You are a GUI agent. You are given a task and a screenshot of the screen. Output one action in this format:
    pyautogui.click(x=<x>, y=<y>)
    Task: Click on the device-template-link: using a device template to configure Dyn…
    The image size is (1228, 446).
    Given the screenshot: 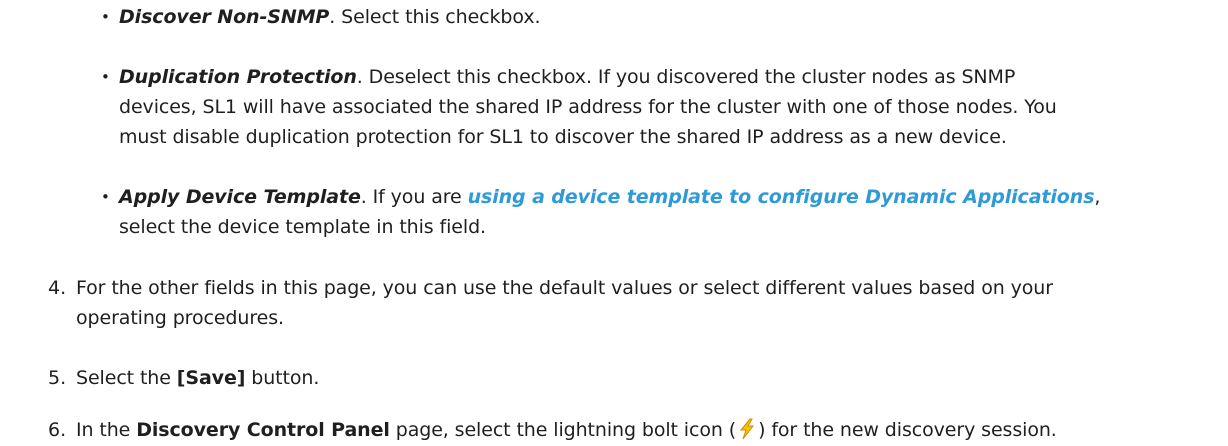 What is the action you would take?
    pyautogui.click(x=781, y=197)
    